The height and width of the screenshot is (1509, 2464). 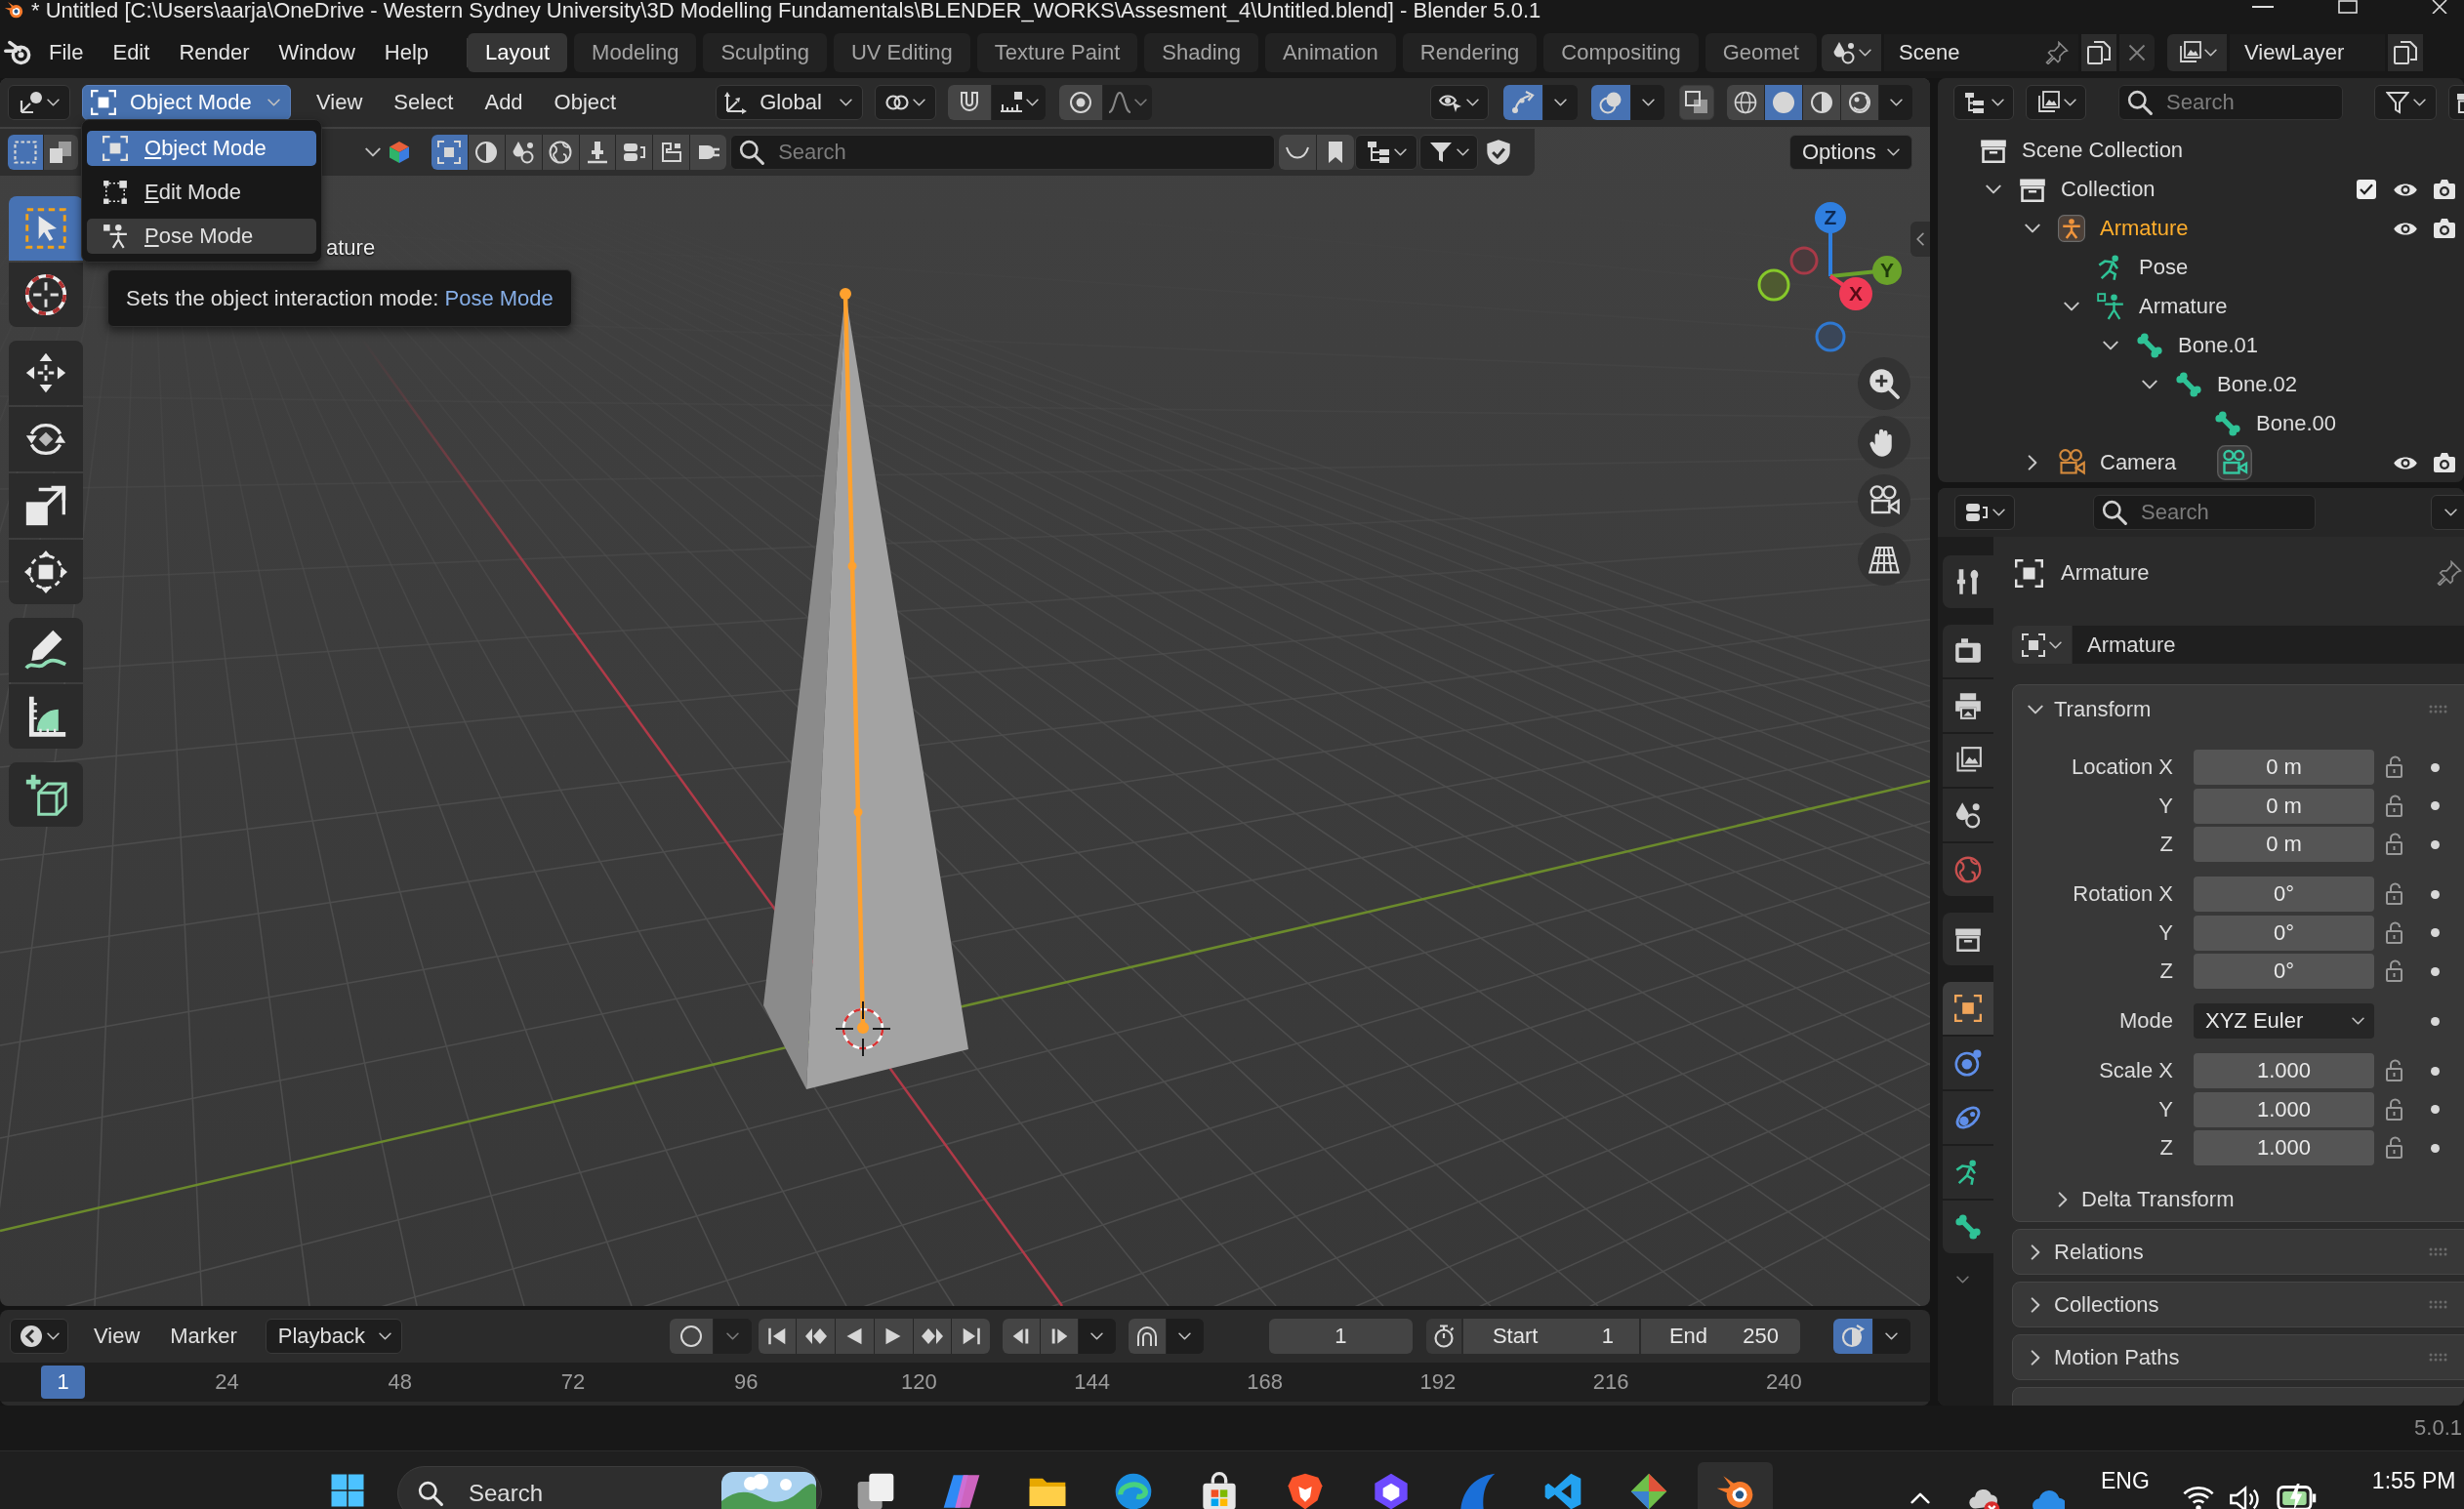 I want to click on pivot-dropdown, so click(x=906, y=102).